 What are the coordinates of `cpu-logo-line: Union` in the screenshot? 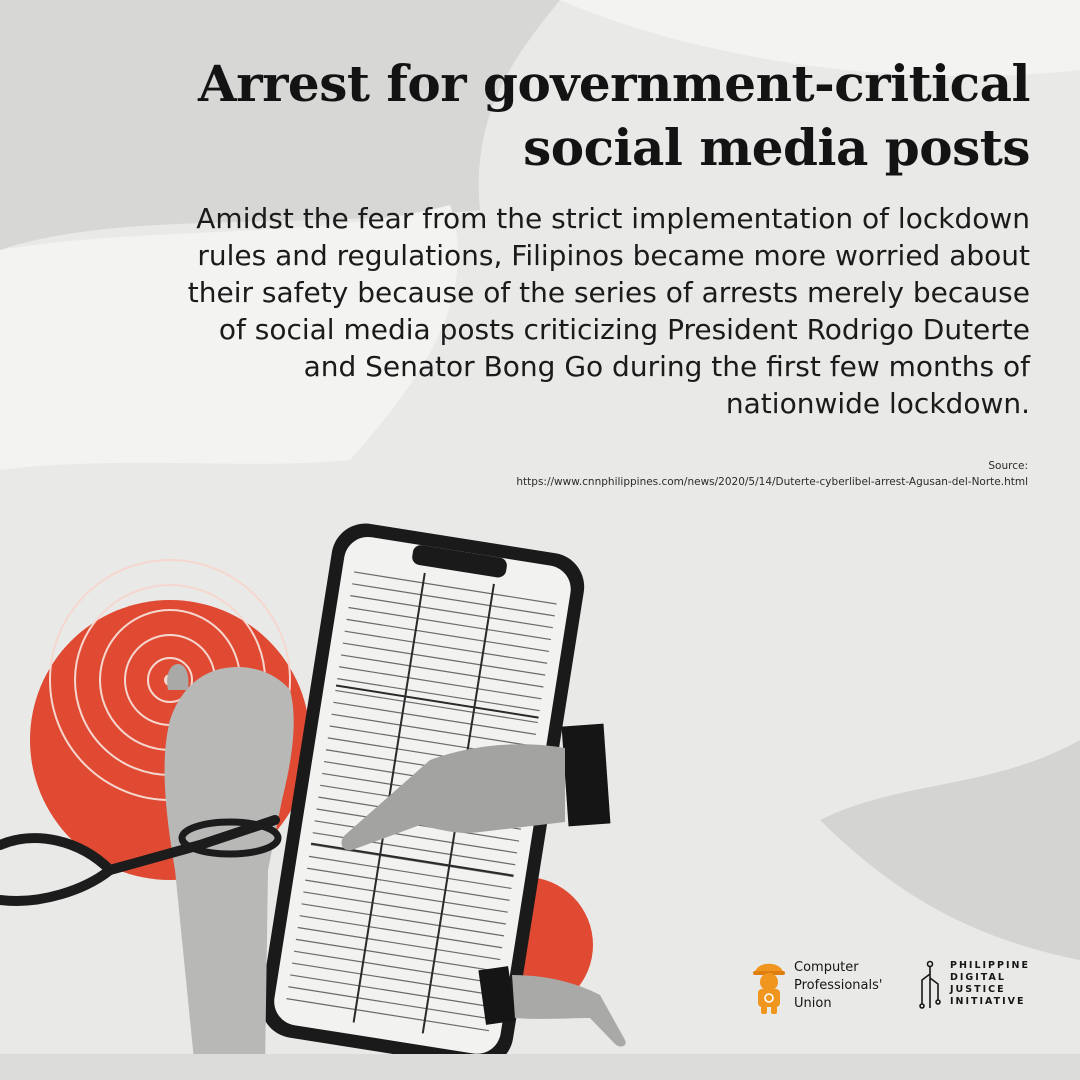 It's located at (813, 1003).